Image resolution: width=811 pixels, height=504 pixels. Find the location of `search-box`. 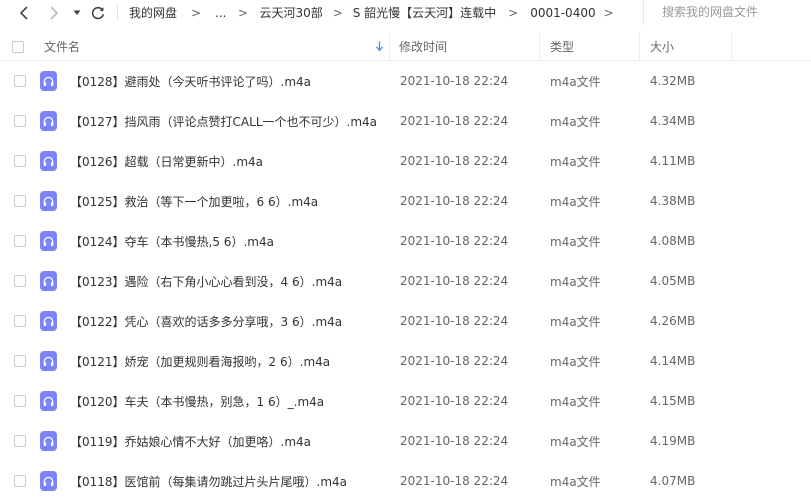

search-box is located at coordinates (727, 12).